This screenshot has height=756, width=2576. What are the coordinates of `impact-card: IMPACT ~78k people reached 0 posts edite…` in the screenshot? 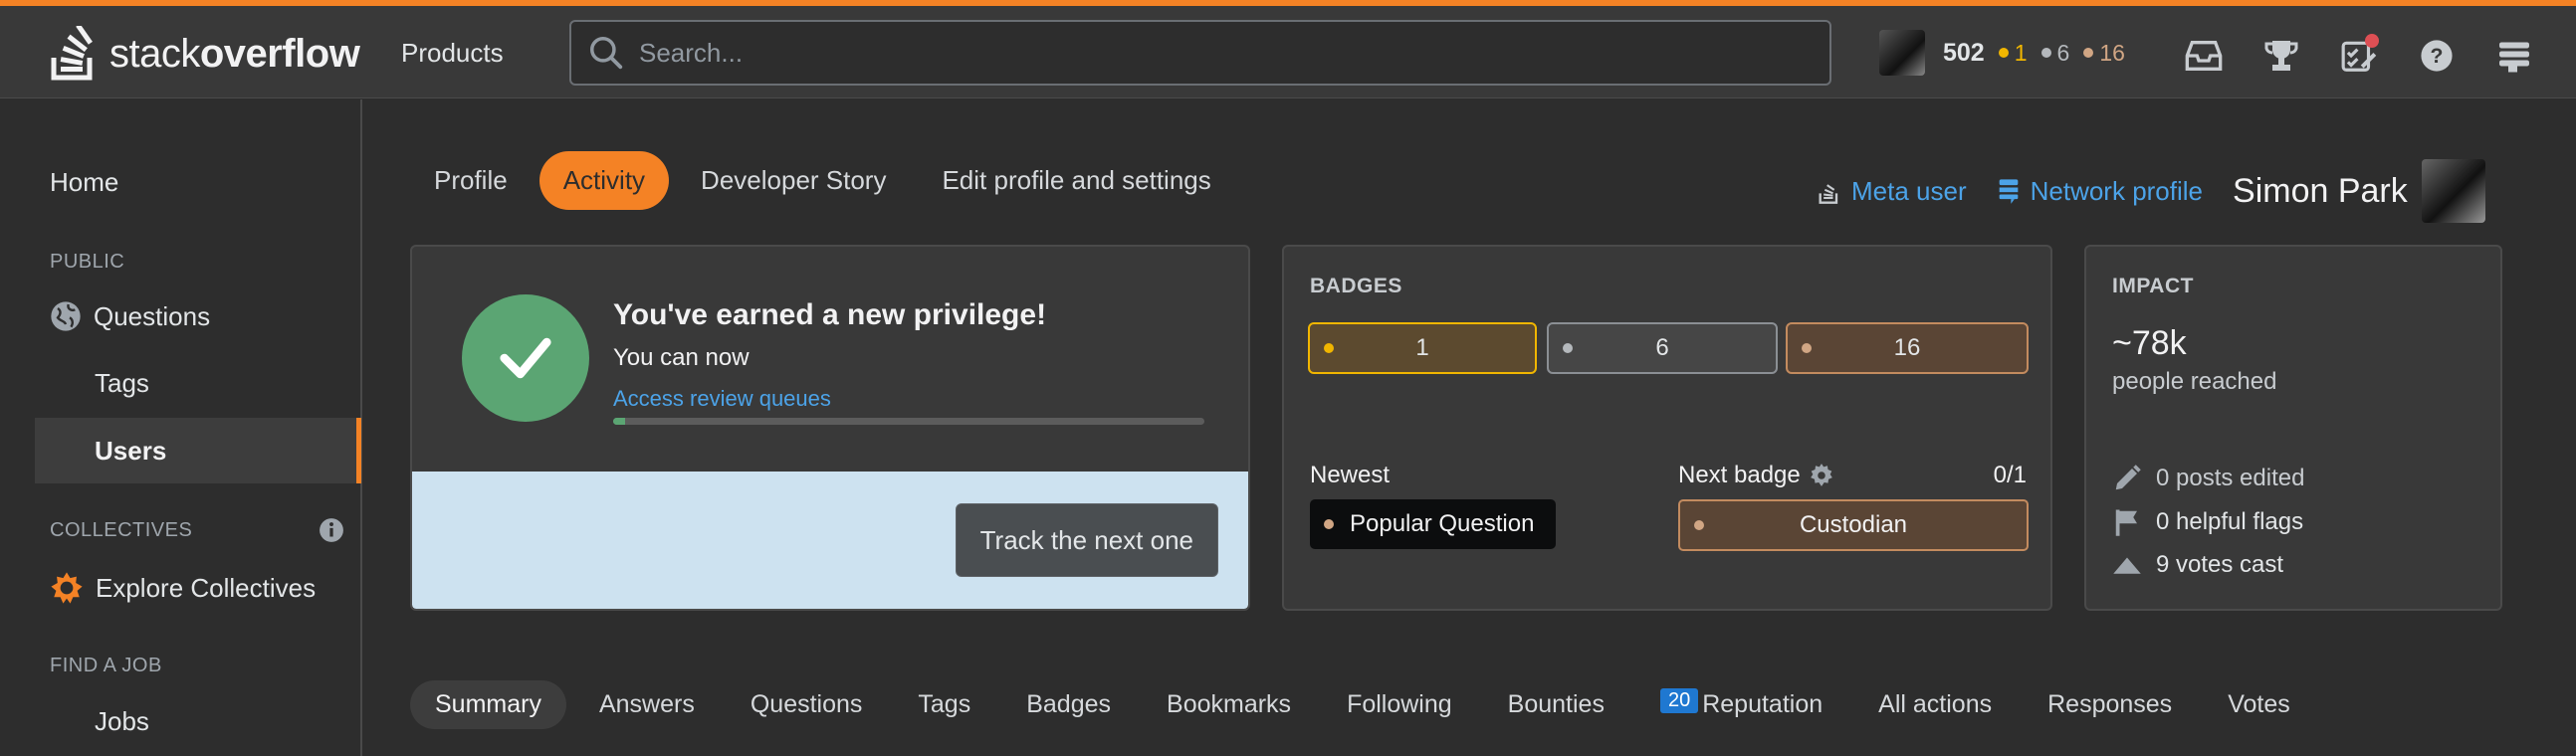 It's located at (2293, 428).